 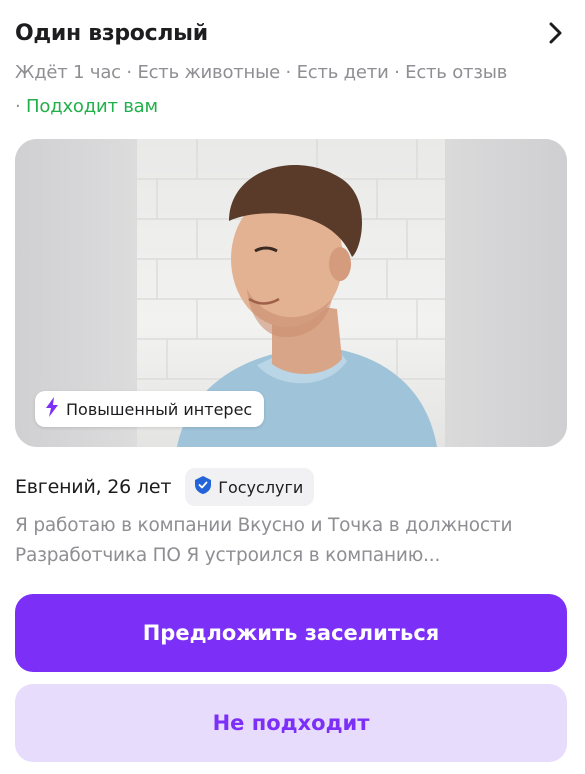 What do you see at coordinates (291, 633) in the screenshot?
I see `offer-move-in-button: Предложить заселиться` at bounding box center [291, 633].